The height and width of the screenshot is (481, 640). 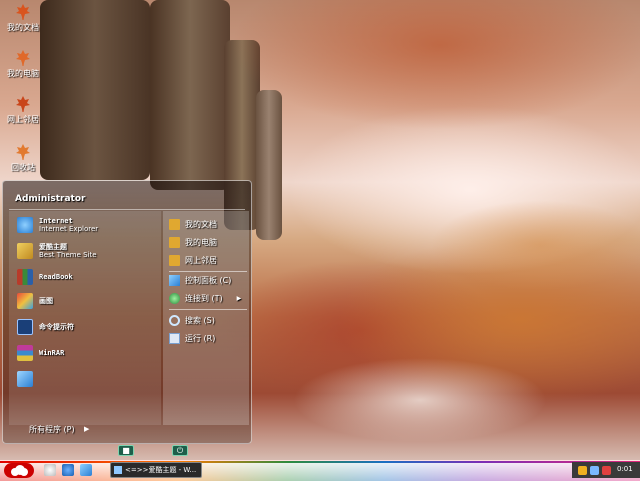 I want to click on place-network: 网上邻居, so click(x=193, y=260).